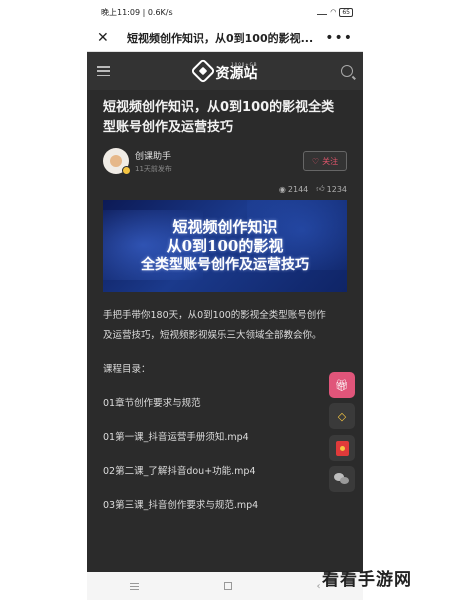 The width and height of the screenshot is (450, 600). What do you see at coordinates (134, 586) in the screenshot?
I see `recent-apps-icon` at bounding box center [134, 586].